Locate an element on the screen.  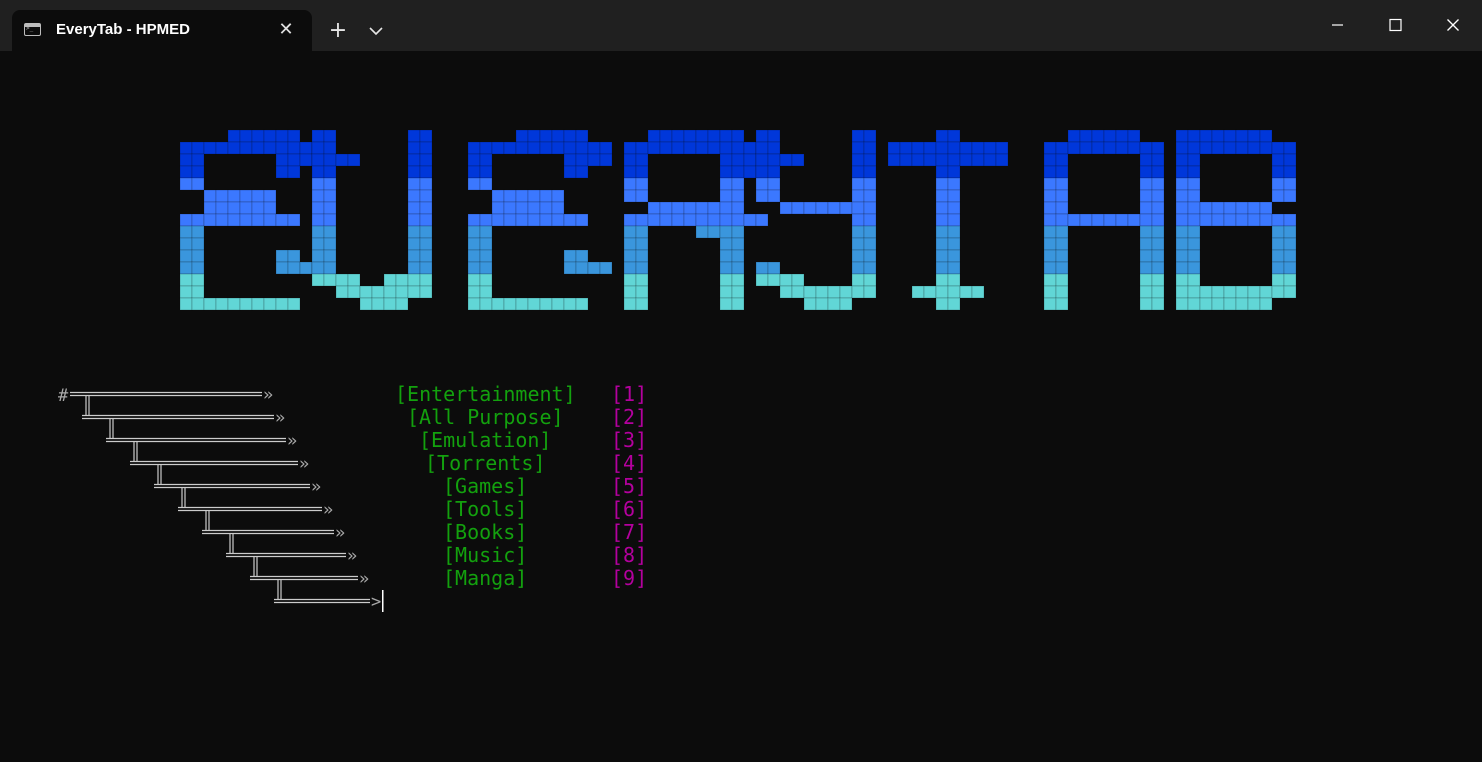
text-cursor is located at coordinates (383, 601).